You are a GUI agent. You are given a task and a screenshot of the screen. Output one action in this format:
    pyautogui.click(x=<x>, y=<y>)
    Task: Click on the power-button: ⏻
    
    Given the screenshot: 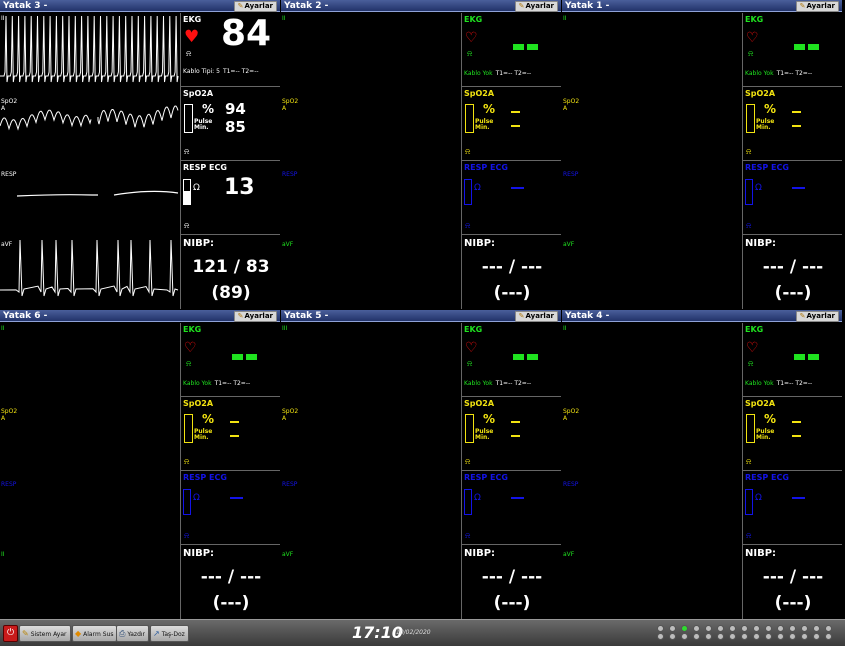 What is the action you would take?
    pyautogui.click(x=10, y=633)
    